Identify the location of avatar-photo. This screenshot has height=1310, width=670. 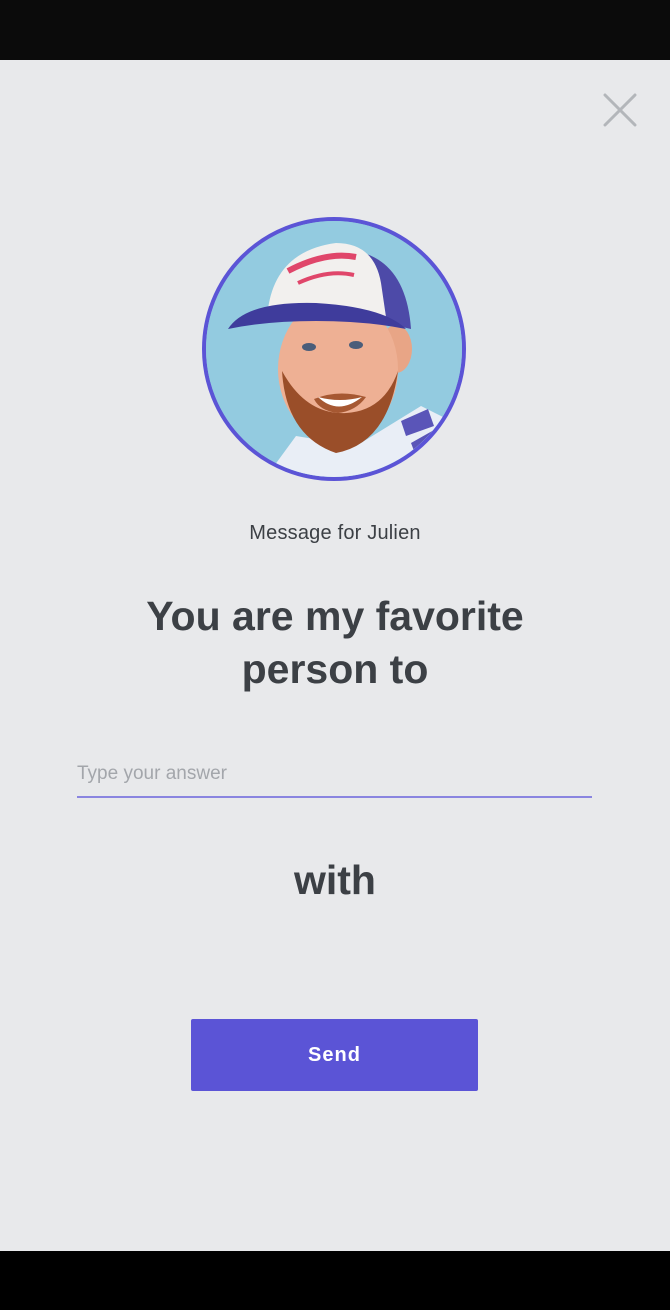
(334, 349).